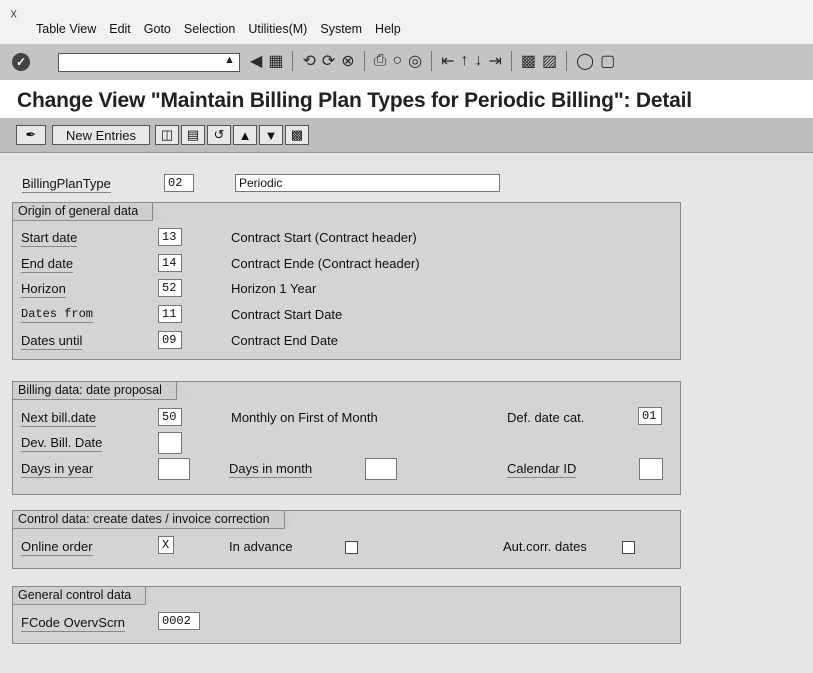 This screenshot has width=813, height=673. I want to click on end-date-field: 14, so click(170, 263).